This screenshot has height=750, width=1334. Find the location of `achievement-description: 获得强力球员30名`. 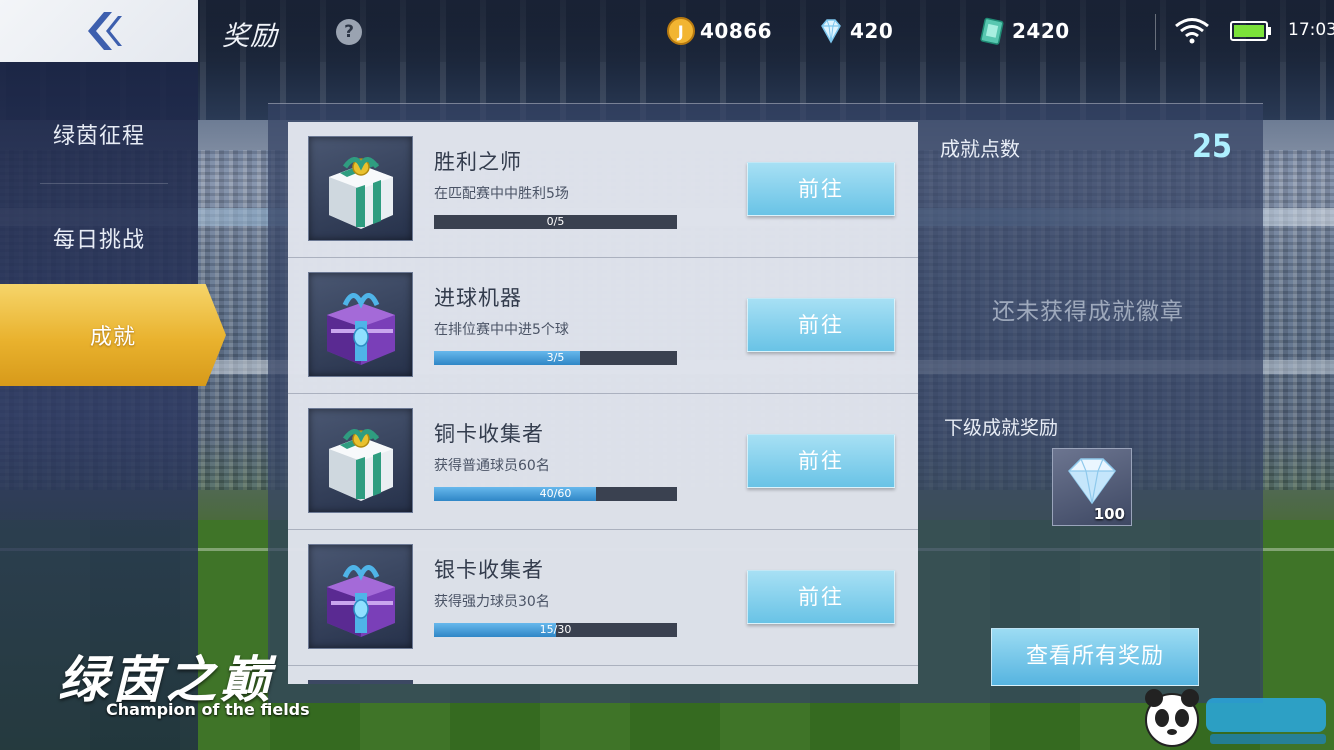

achievement-description: 获得强力球员30名 is located at coordinates (492, 602).